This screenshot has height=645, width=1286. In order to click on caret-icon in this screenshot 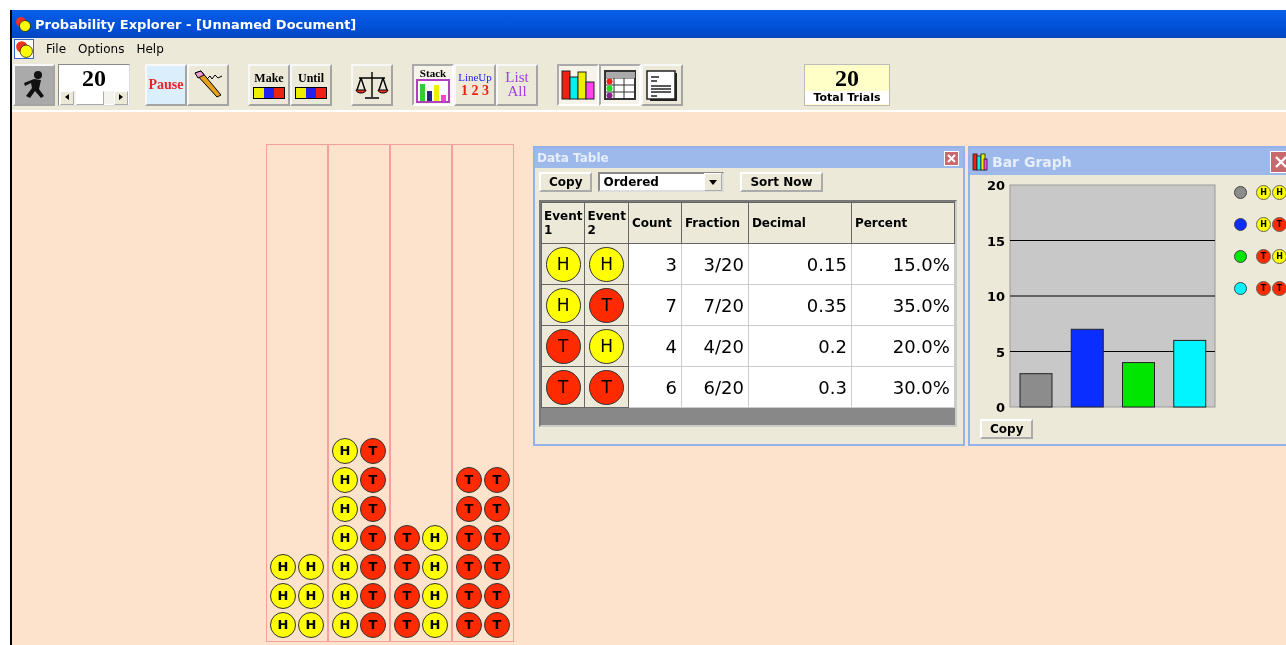, I will do `click(713, 182)`.